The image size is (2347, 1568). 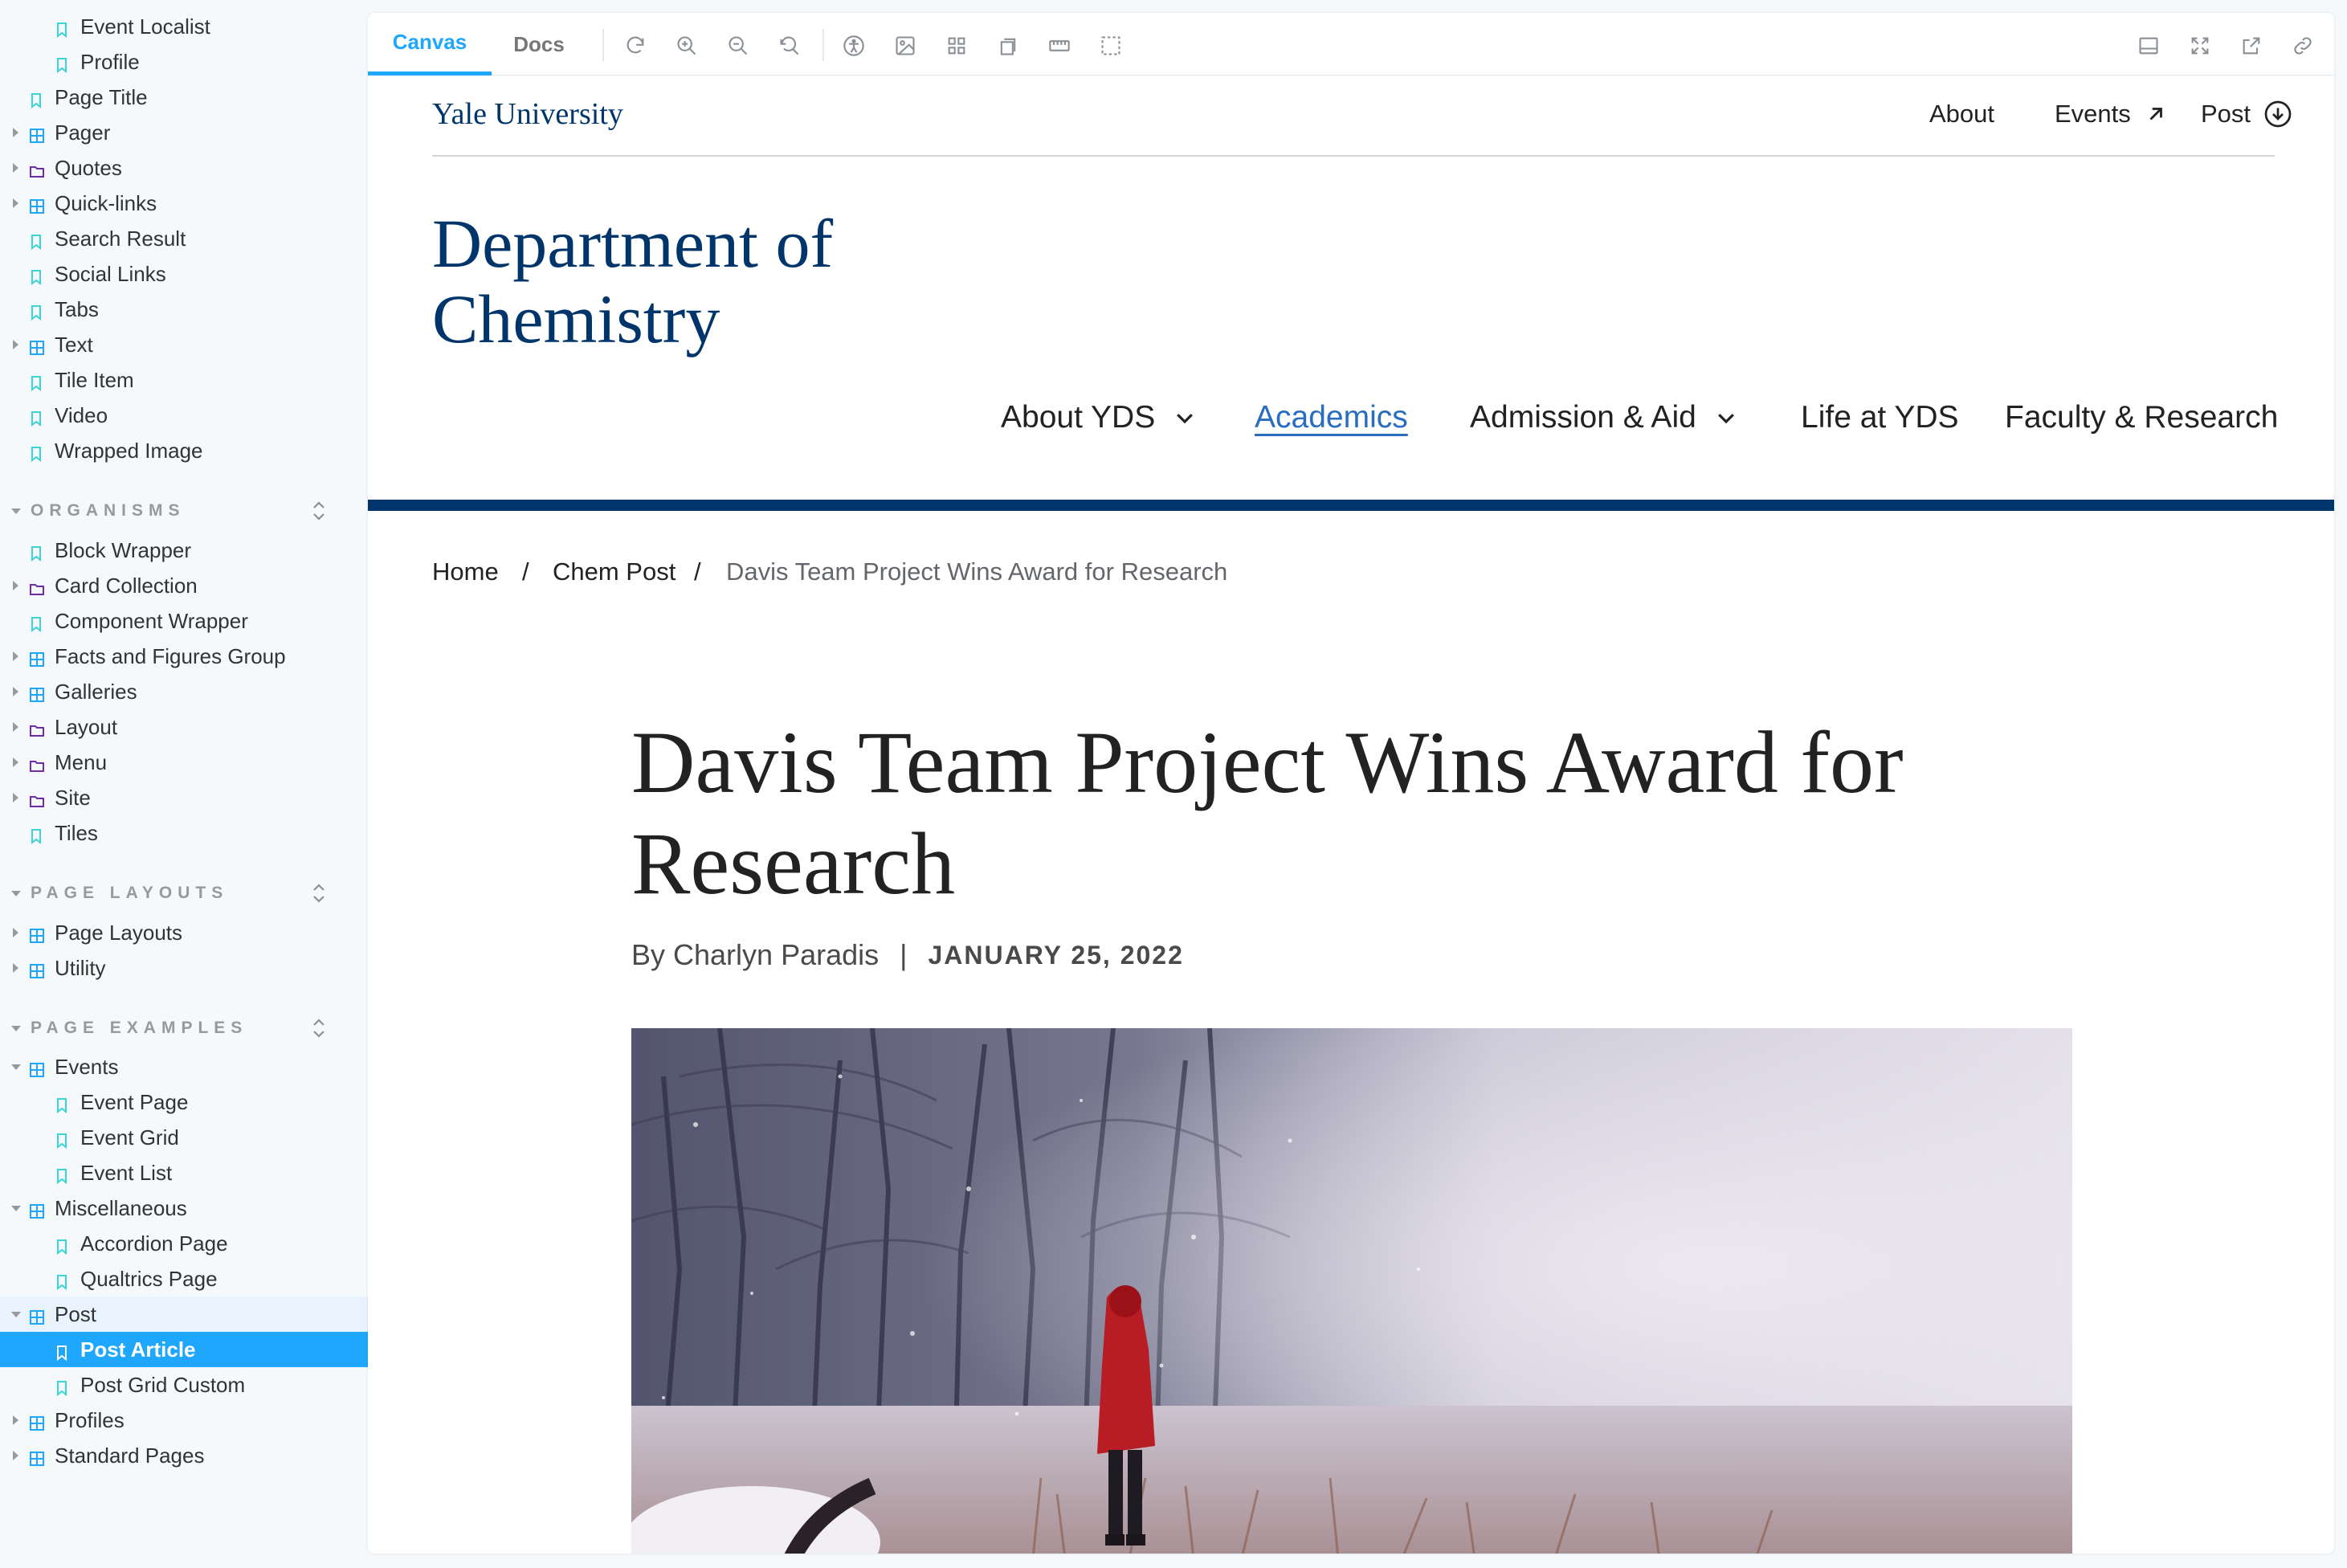 I want to click on sidebar-item-label: Component Wrapper, so click(x=151, y=620).